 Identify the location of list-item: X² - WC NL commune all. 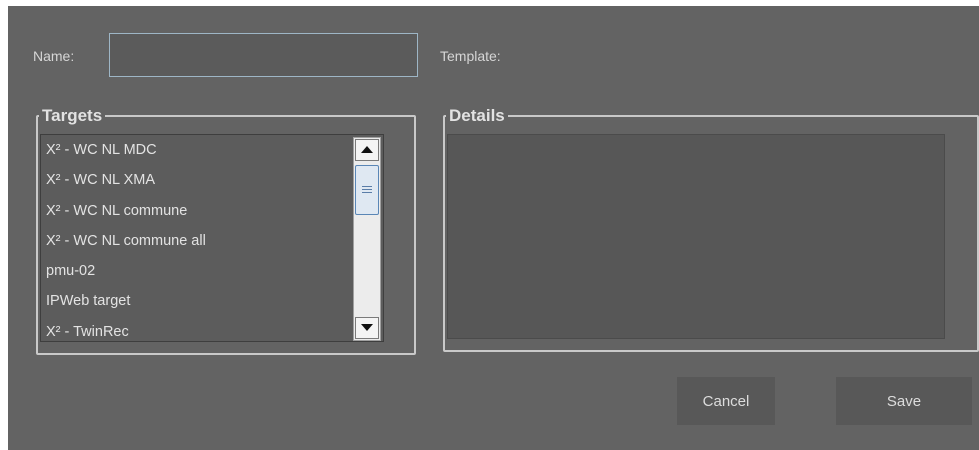
(212, 241).